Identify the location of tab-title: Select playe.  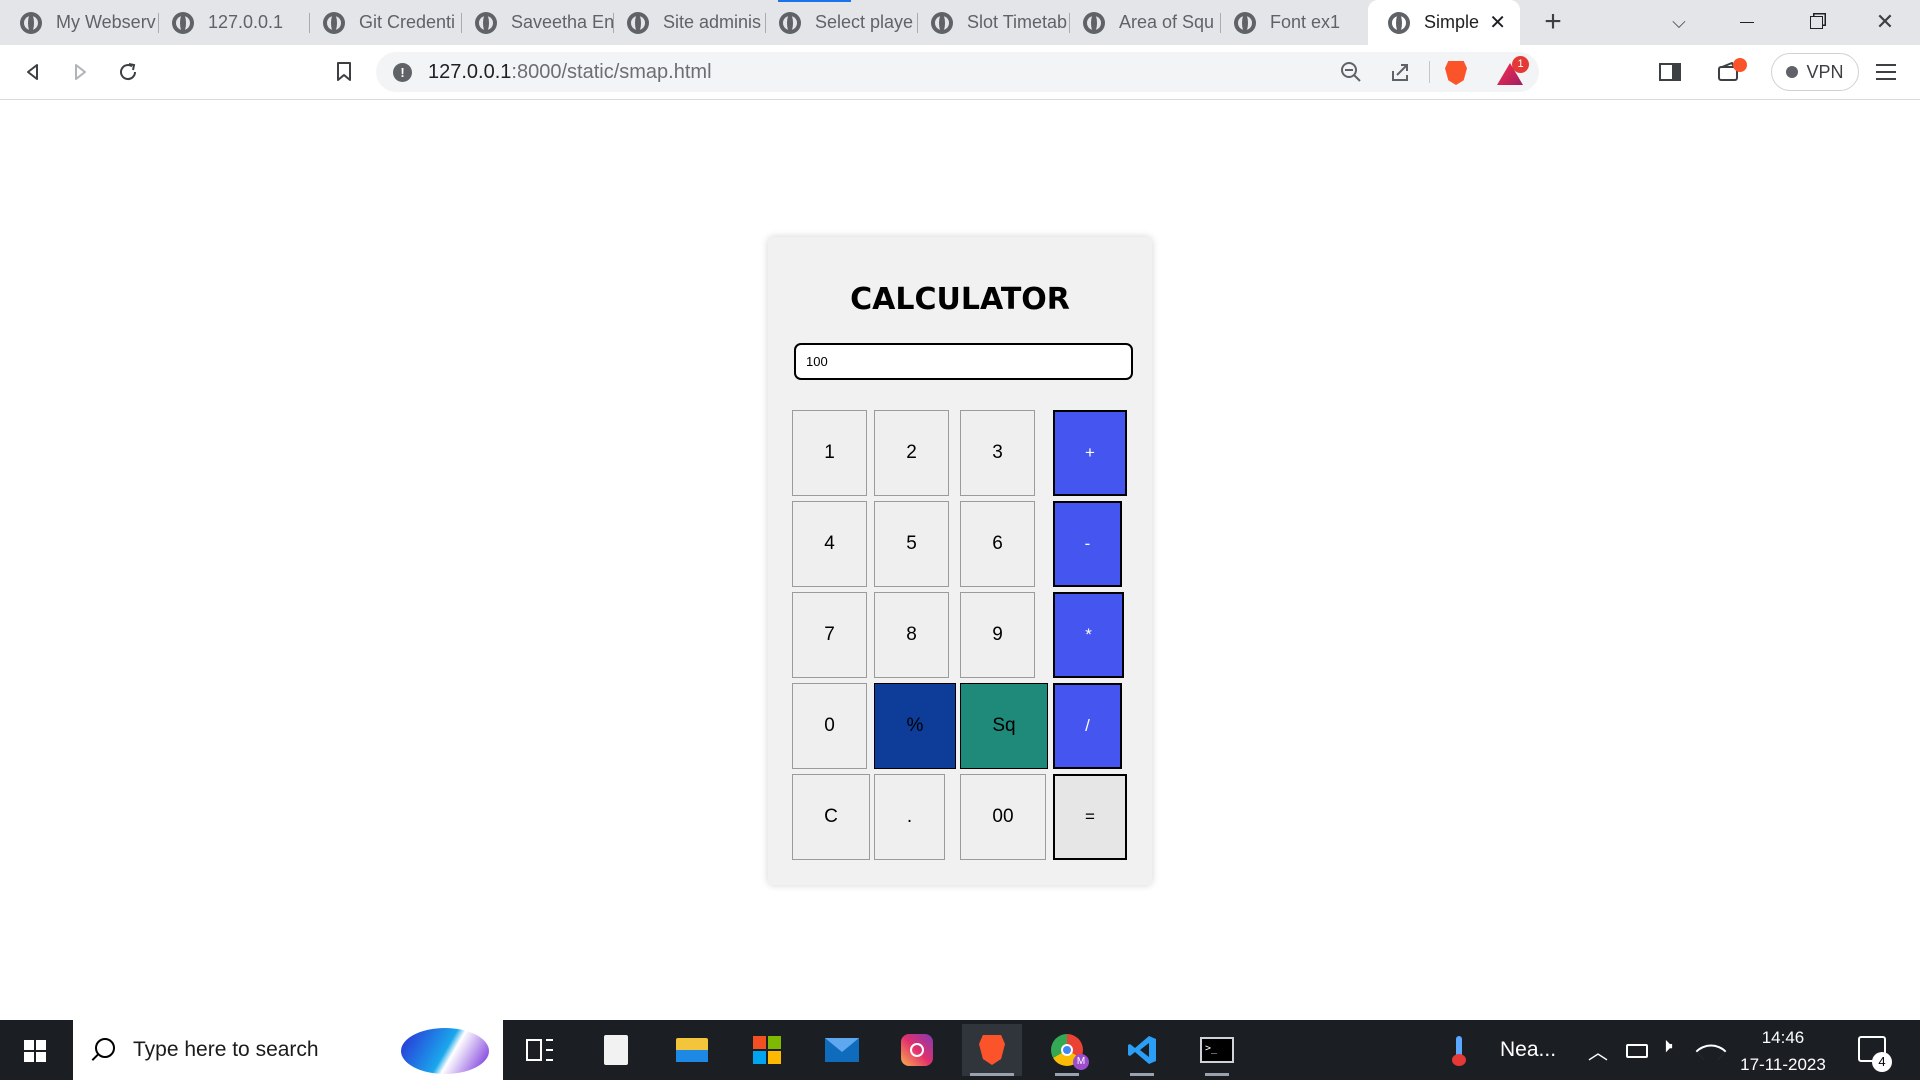
(864, 22).